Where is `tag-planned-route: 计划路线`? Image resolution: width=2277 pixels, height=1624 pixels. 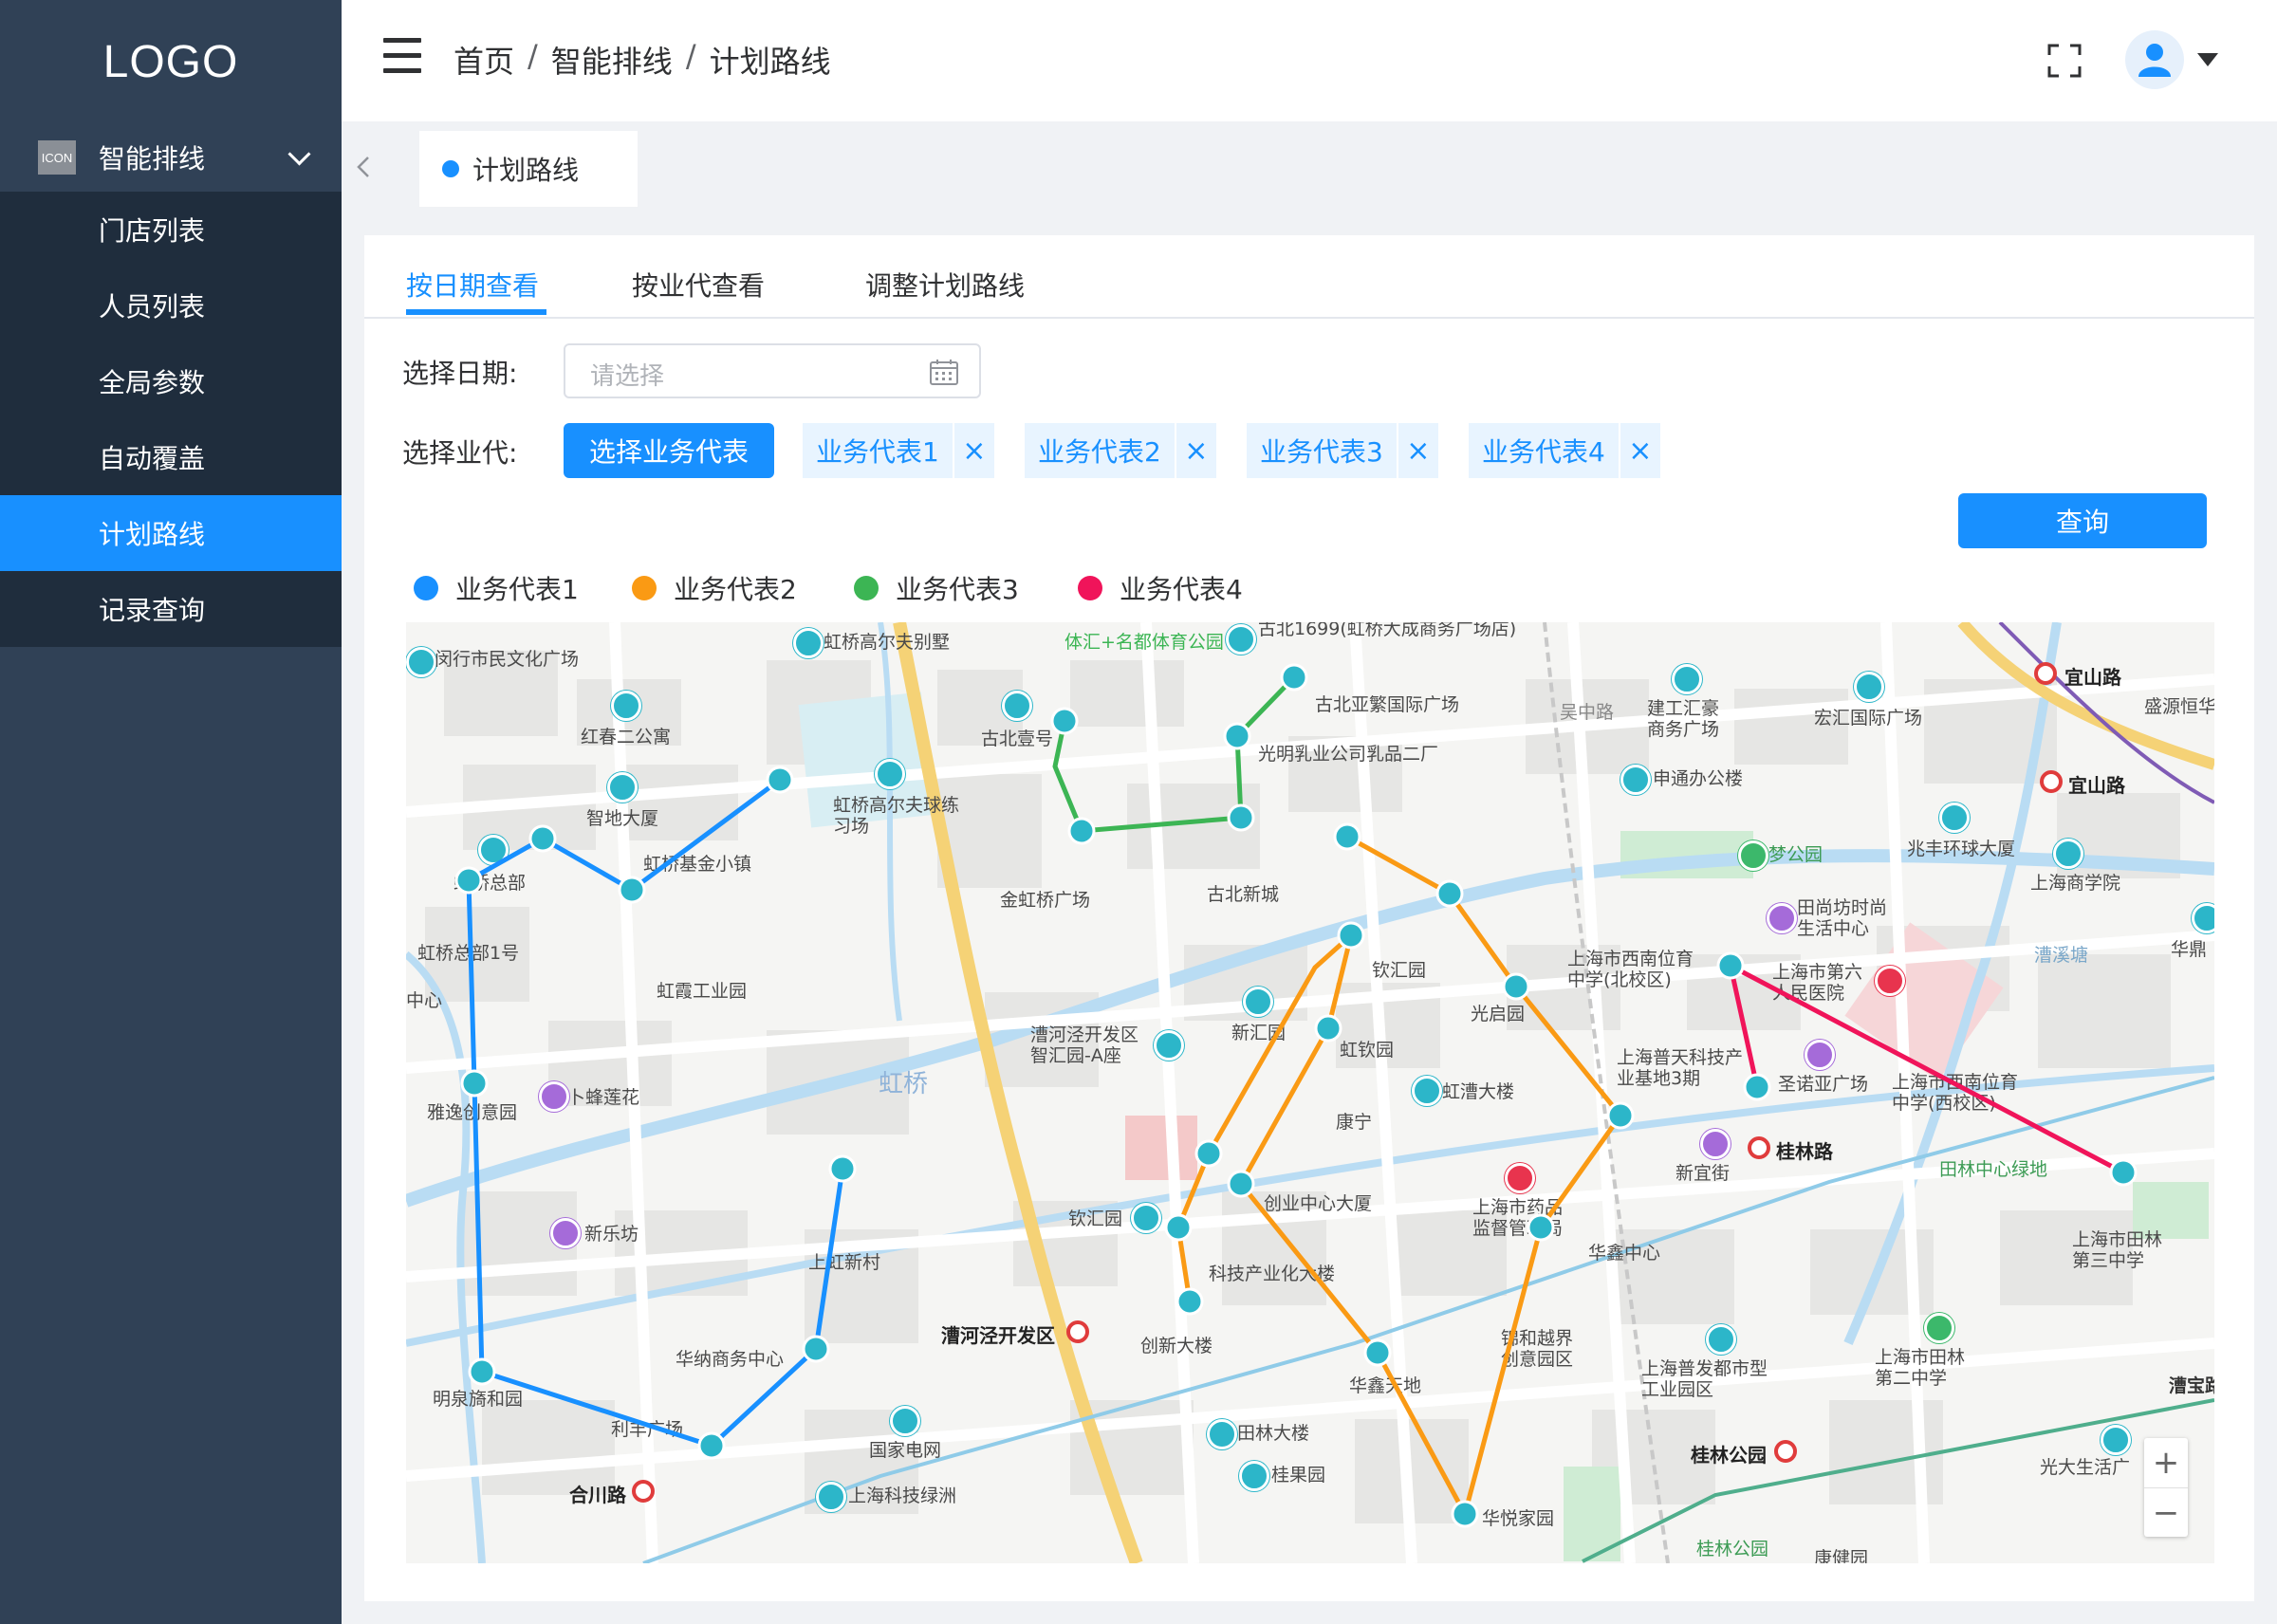 tag-planned-route: 计划路线 is located at coordinates (528, 169).